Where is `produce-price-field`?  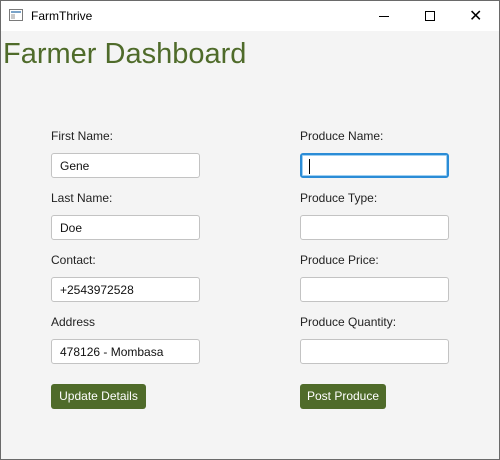
produce-price-field is located at coordinates (374, 289).